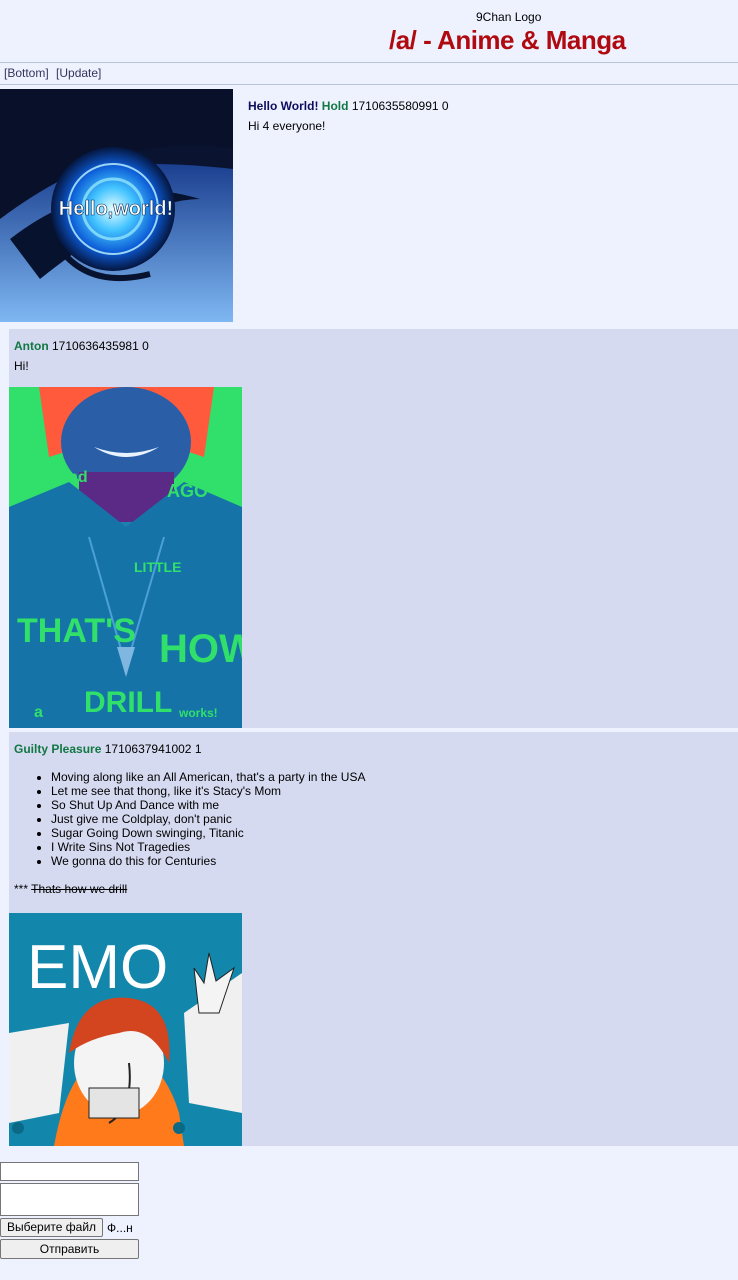  I want to click on svg-text: HOW, so click(200, 649).